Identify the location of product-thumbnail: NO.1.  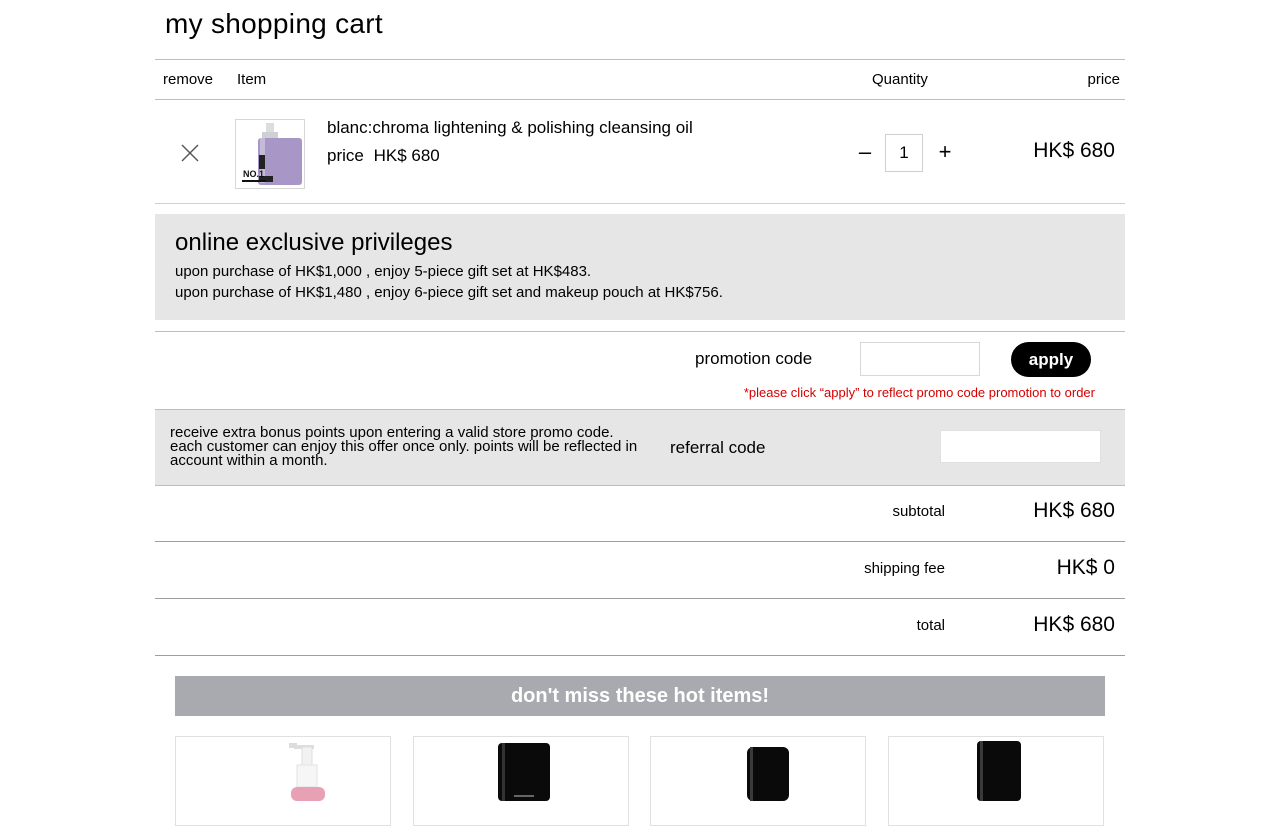
(270, 154).